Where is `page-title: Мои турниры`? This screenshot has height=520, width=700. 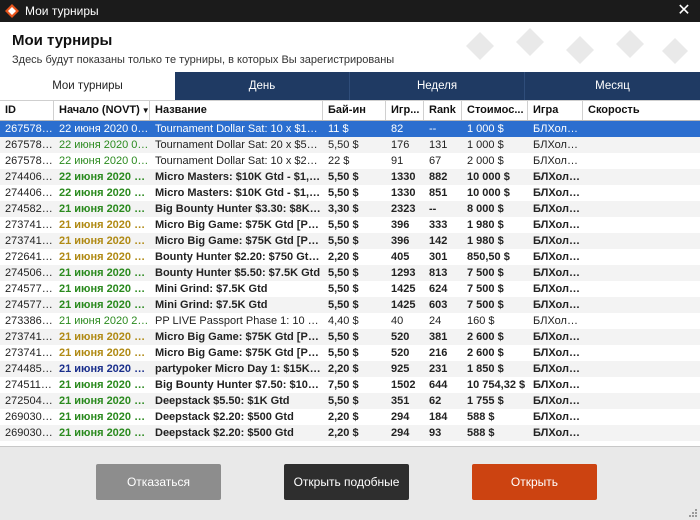 page-title: Мои турниры is located at coordinates (62, 40).